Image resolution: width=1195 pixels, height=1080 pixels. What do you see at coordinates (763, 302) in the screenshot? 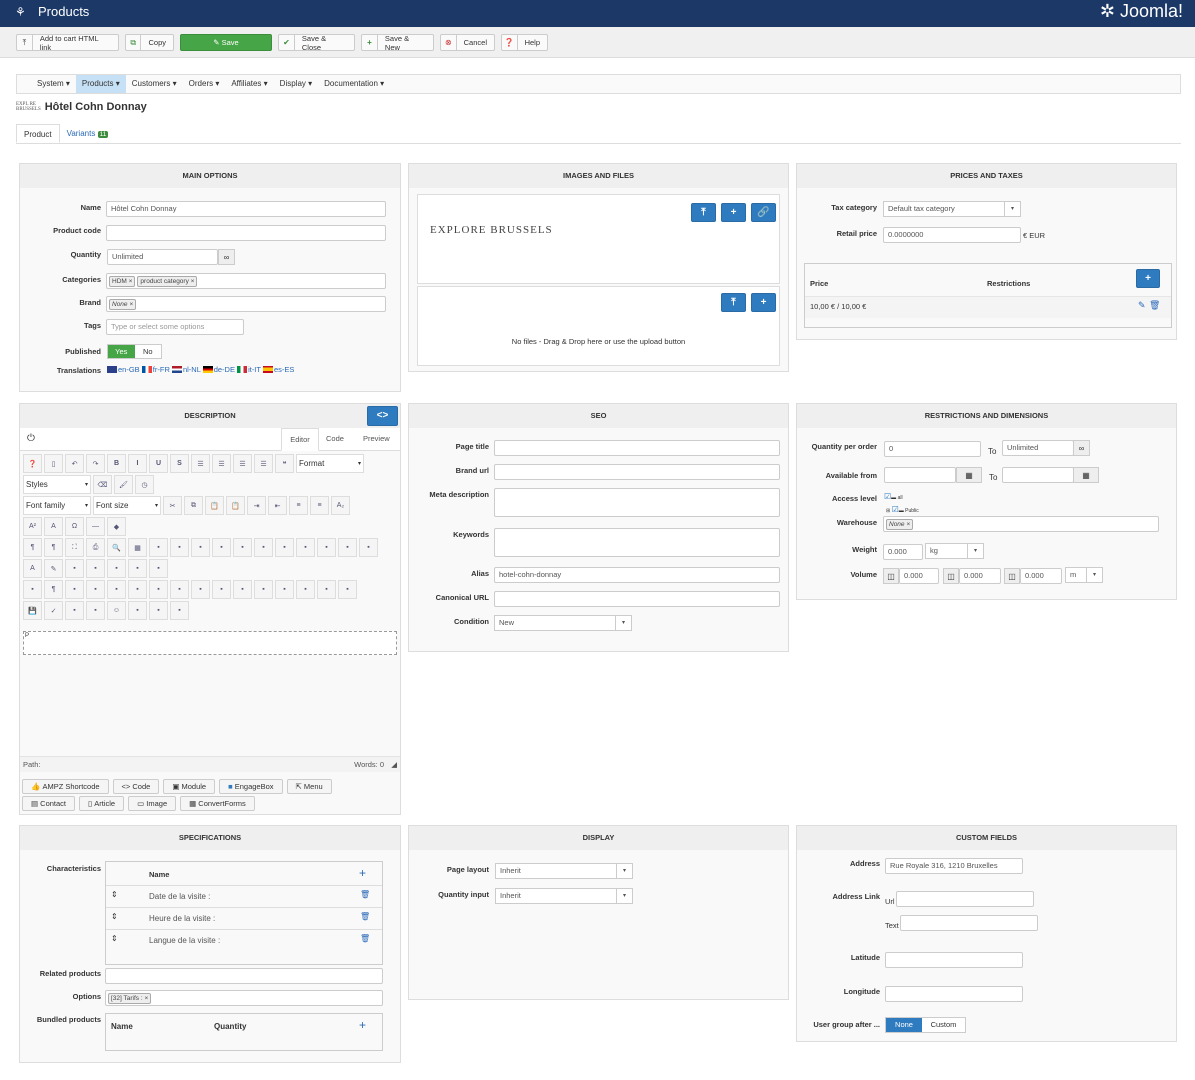
I see `add-file-button: +` at bounding box center [763, 302].